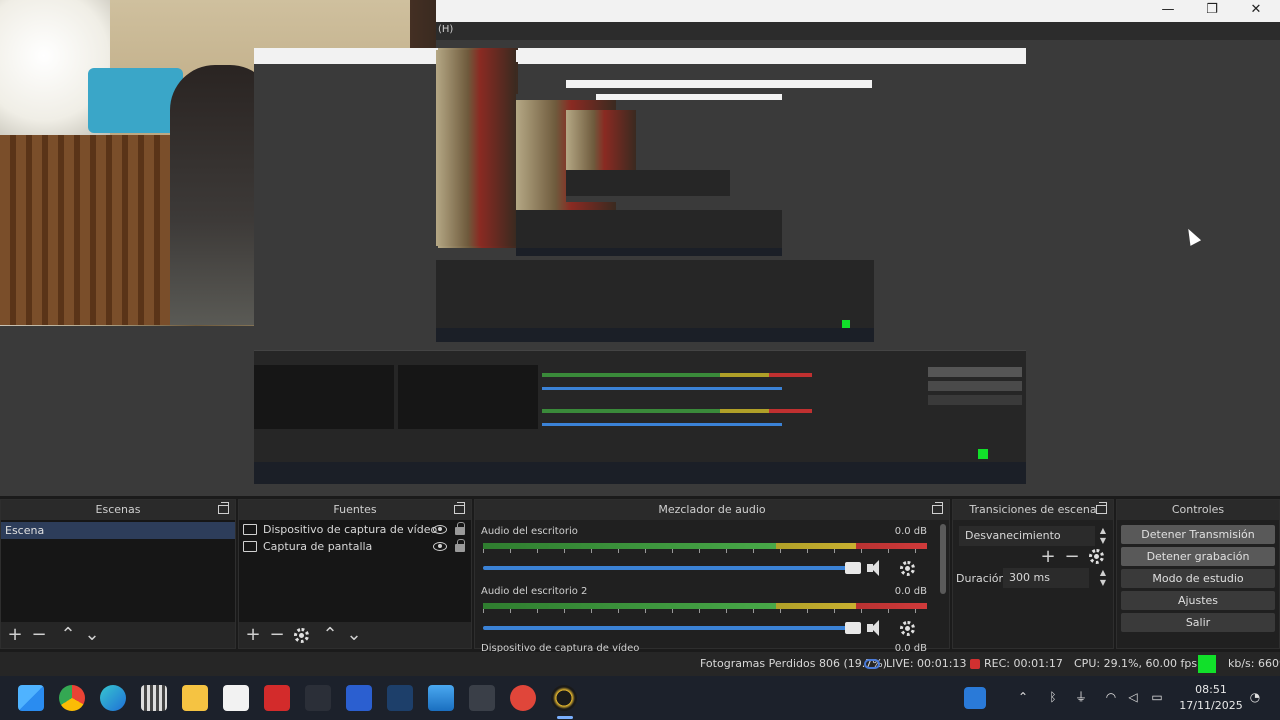 The height and width of the screenshot is (720, 1280). Describe the element at coordinates (975, 664) in the screenshot. I see `rec-indicator-icon` at that location.